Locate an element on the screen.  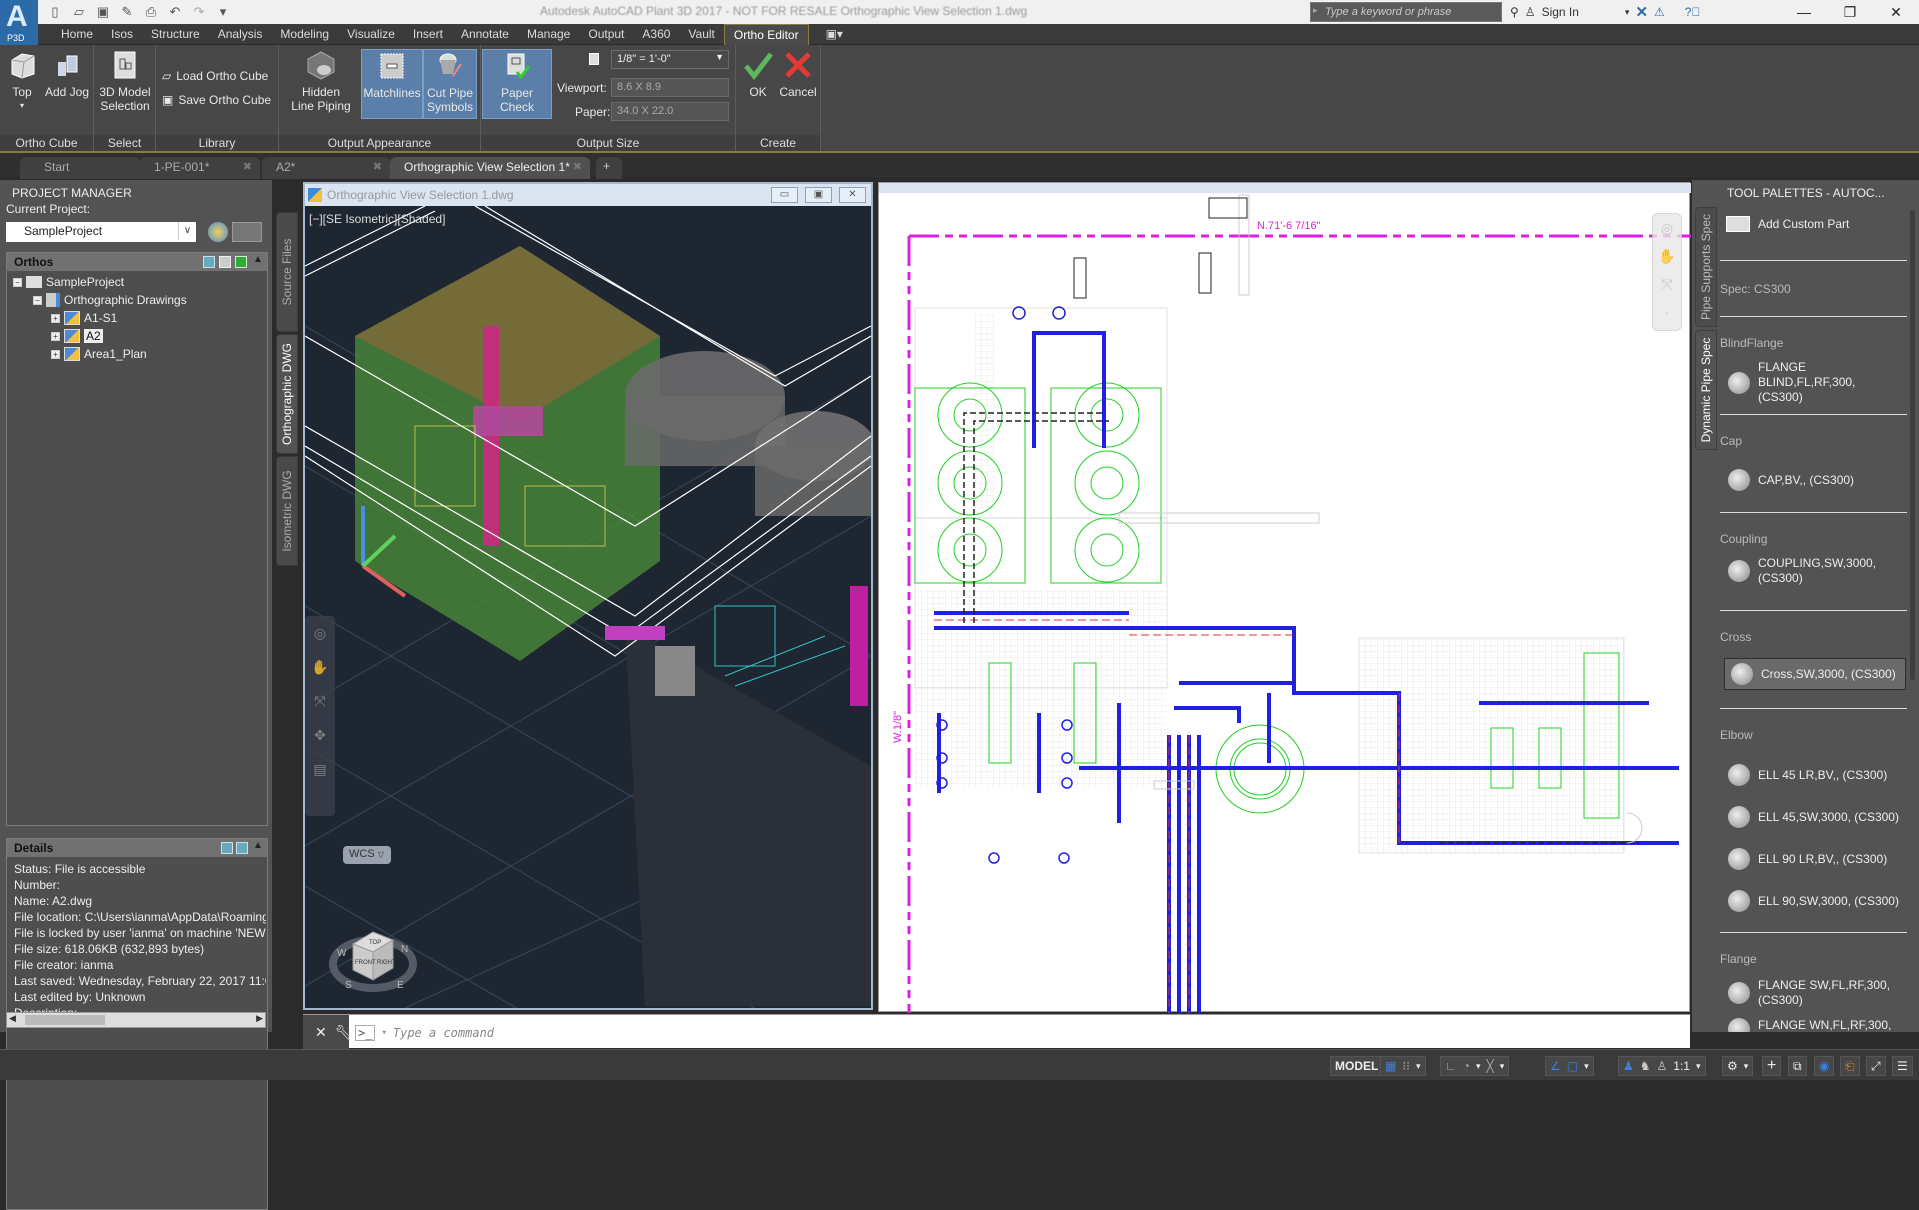
tab-manage: Manage is located at coordinates (548, 34).